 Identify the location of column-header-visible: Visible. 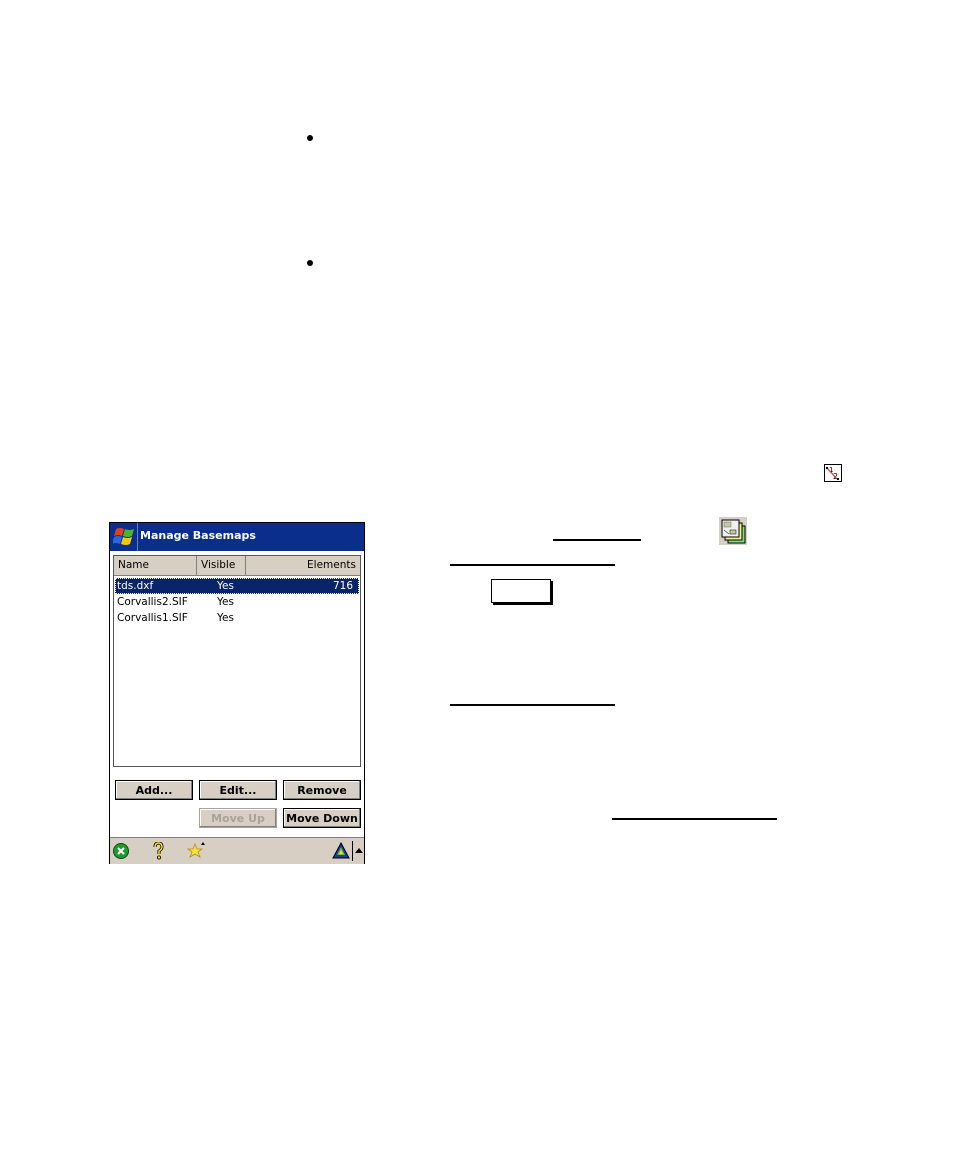
(221, 565).